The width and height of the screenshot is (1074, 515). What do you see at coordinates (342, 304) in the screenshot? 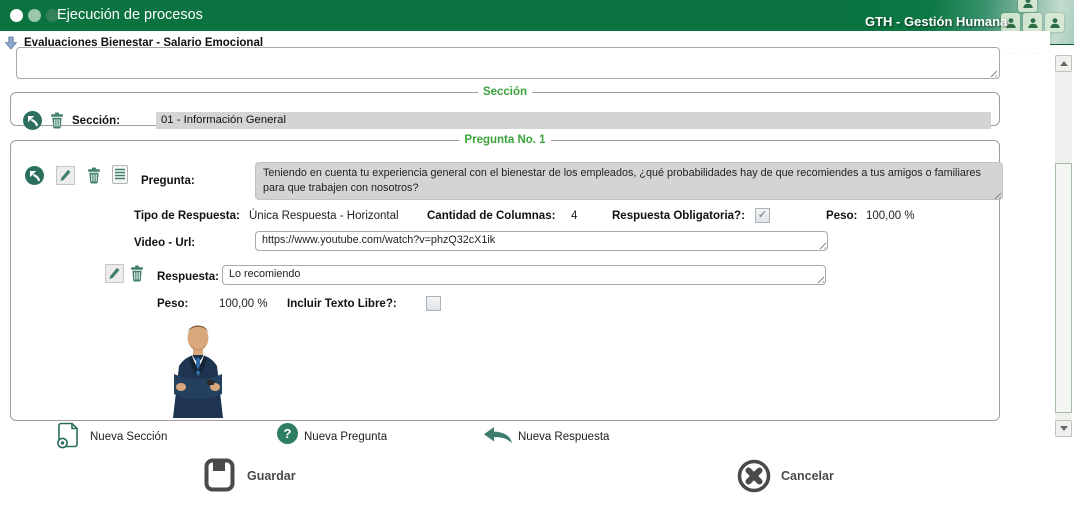
I see `free-text-label: Incluir Texto Libre?:` at bounding box center [342, 304].